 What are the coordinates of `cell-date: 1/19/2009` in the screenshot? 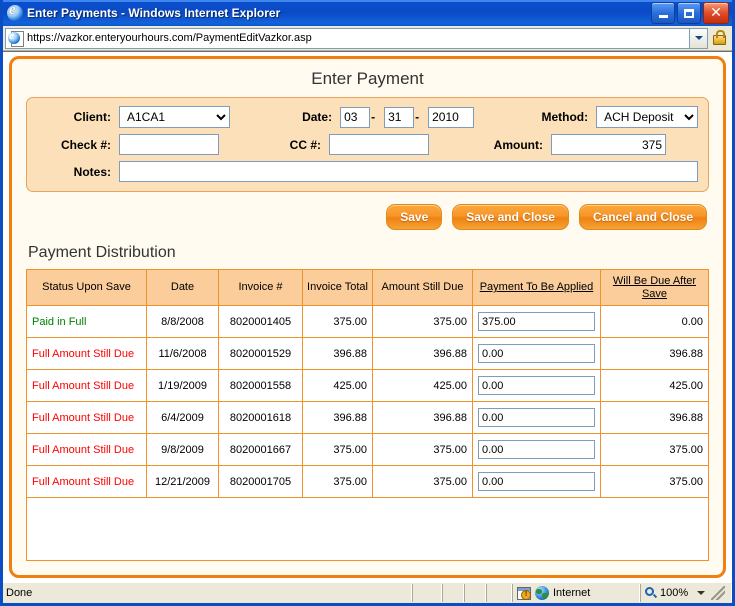 It's located at (182, 386).